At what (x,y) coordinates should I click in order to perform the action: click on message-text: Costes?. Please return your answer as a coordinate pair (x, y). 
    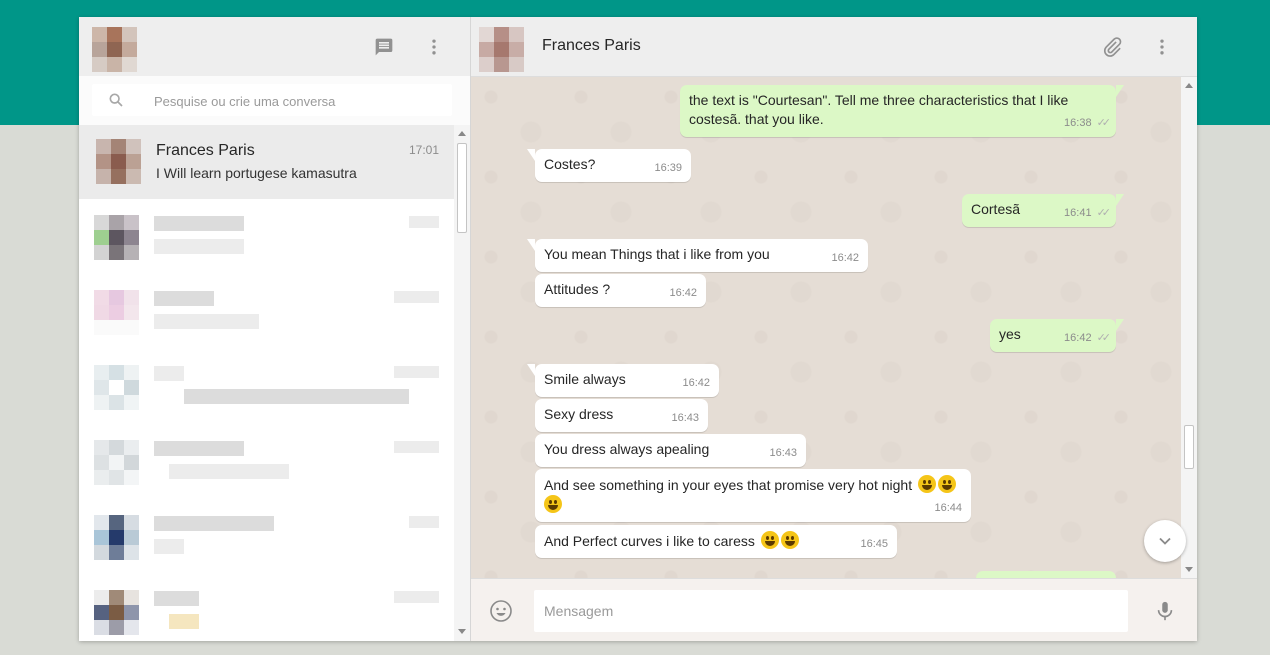
    Looking at the image, I should click on (570, 164).